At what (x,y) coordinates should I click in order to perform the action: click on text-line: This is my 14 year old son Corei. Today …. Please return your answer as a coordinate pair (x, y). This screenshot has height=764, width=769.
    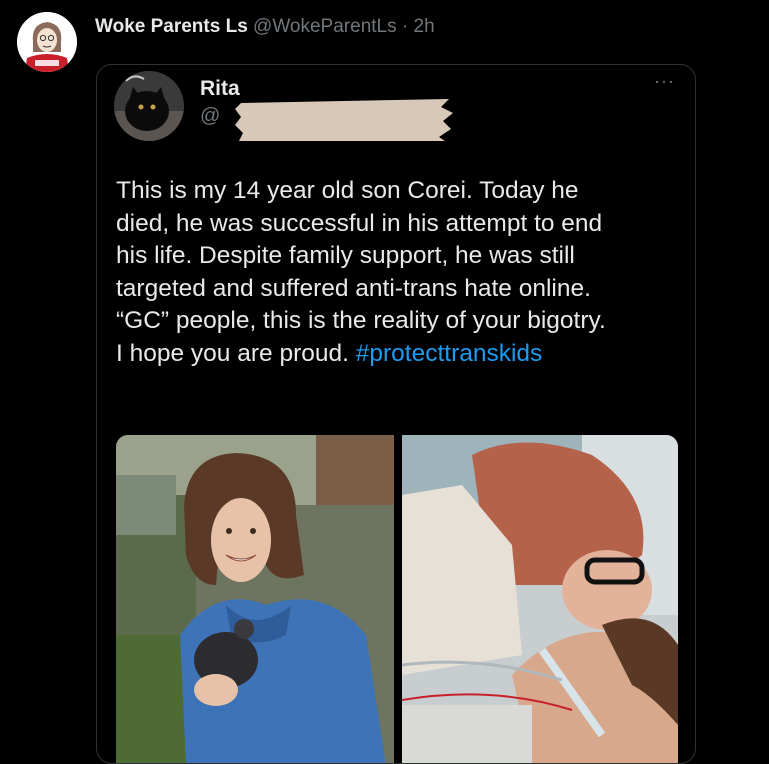
    Looking at the image, I should click on (347, 190).